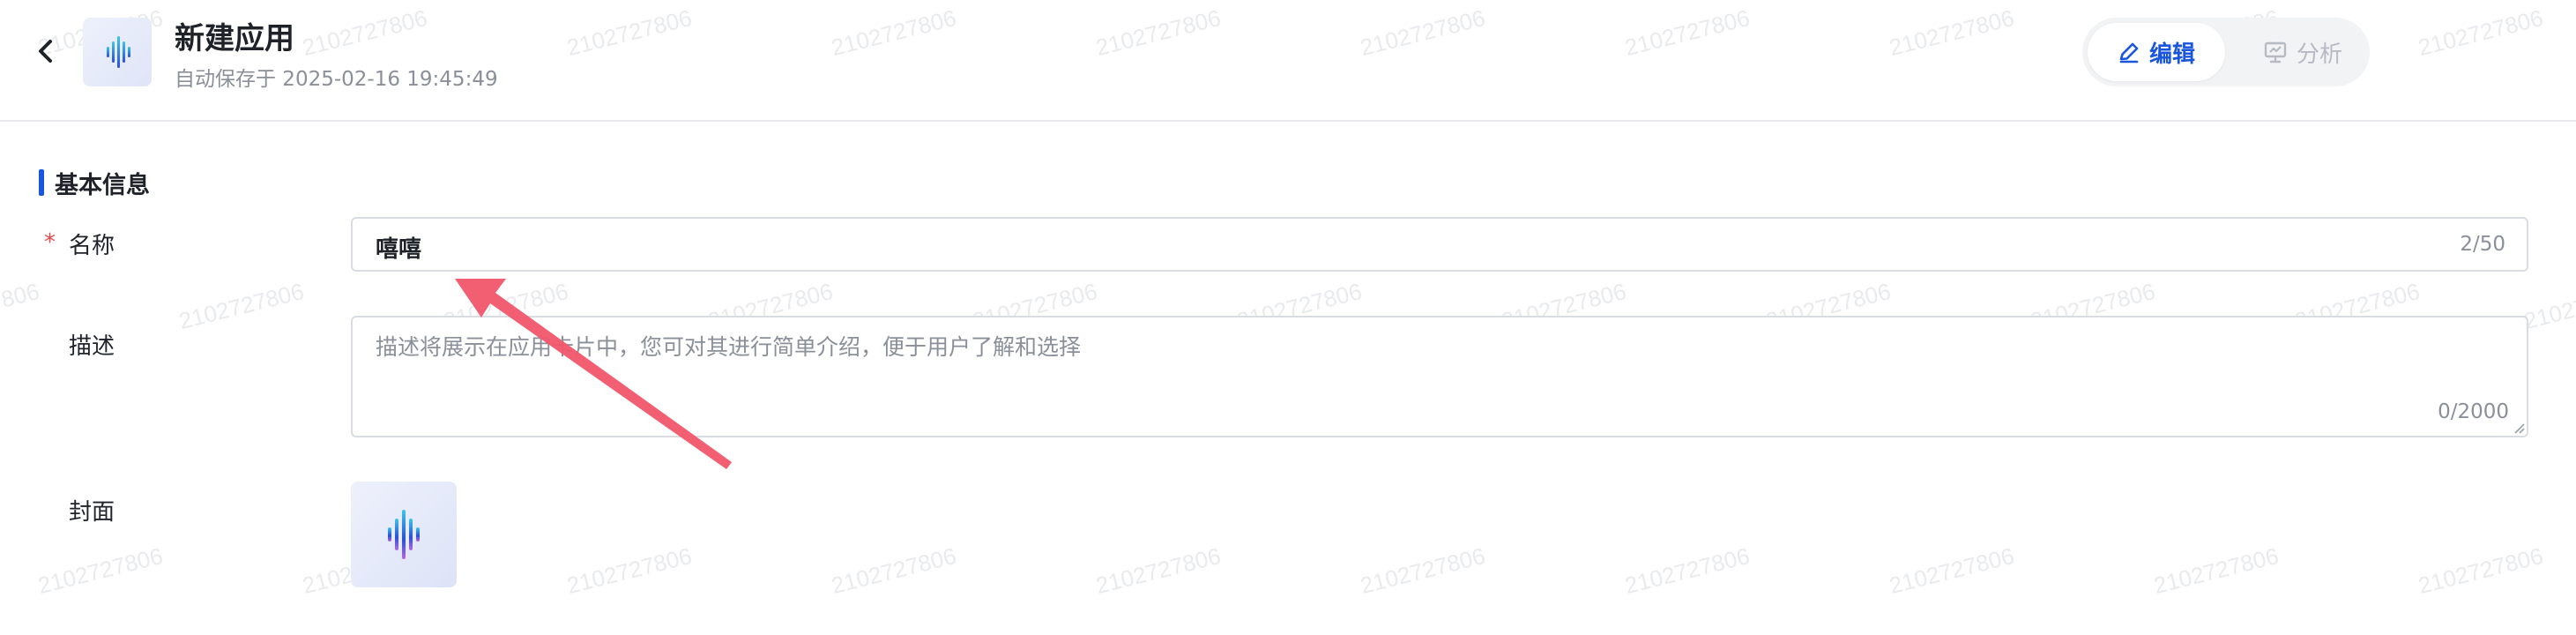 Image resolution: width=2576 pixels, height=635 pixels. What do you see at coordinates (2276, 52) in the screenshot?
I see `monitor-chart-icon` at bounding box center [2276, 52].